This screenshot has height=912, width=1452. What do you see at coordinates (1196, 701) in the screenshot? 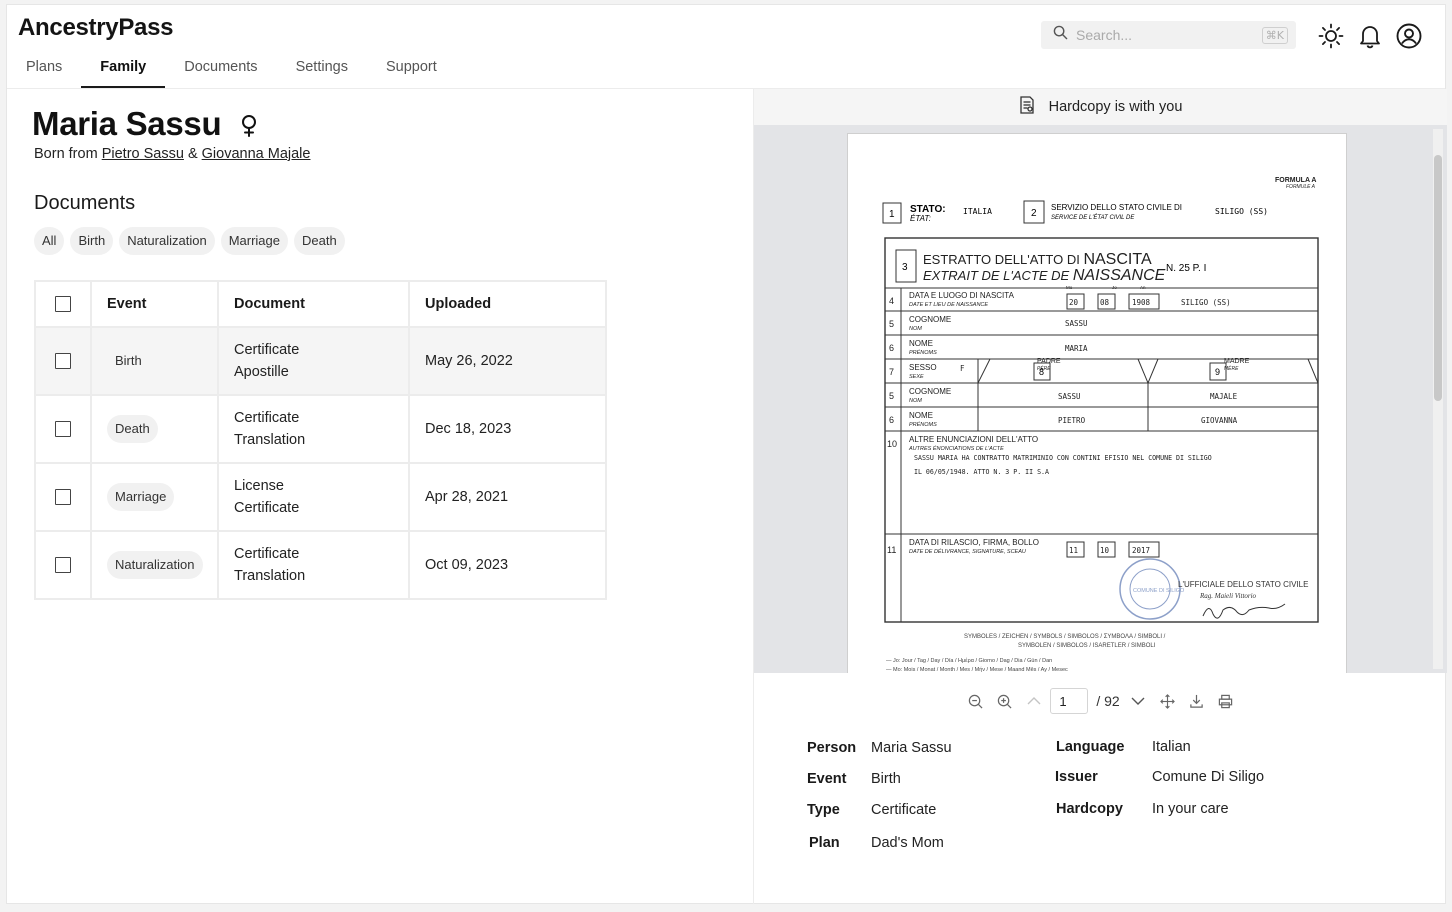
I see `download-icon` at bounding box center [1196, 701].